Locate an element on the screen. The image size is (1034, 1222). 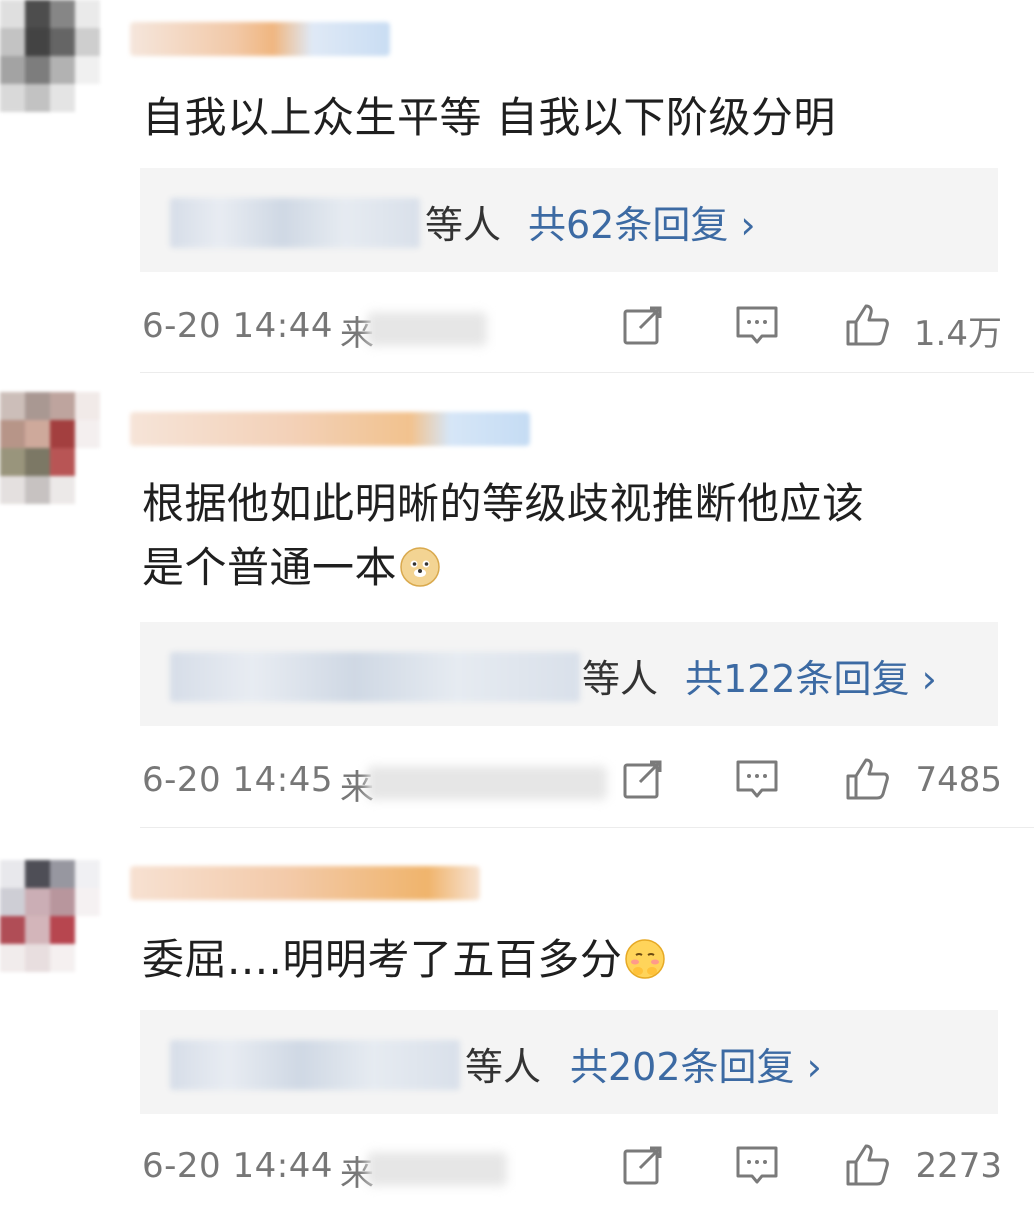
reply-preview: 等人 共62条回复 › is located at coordinates (569, 220).